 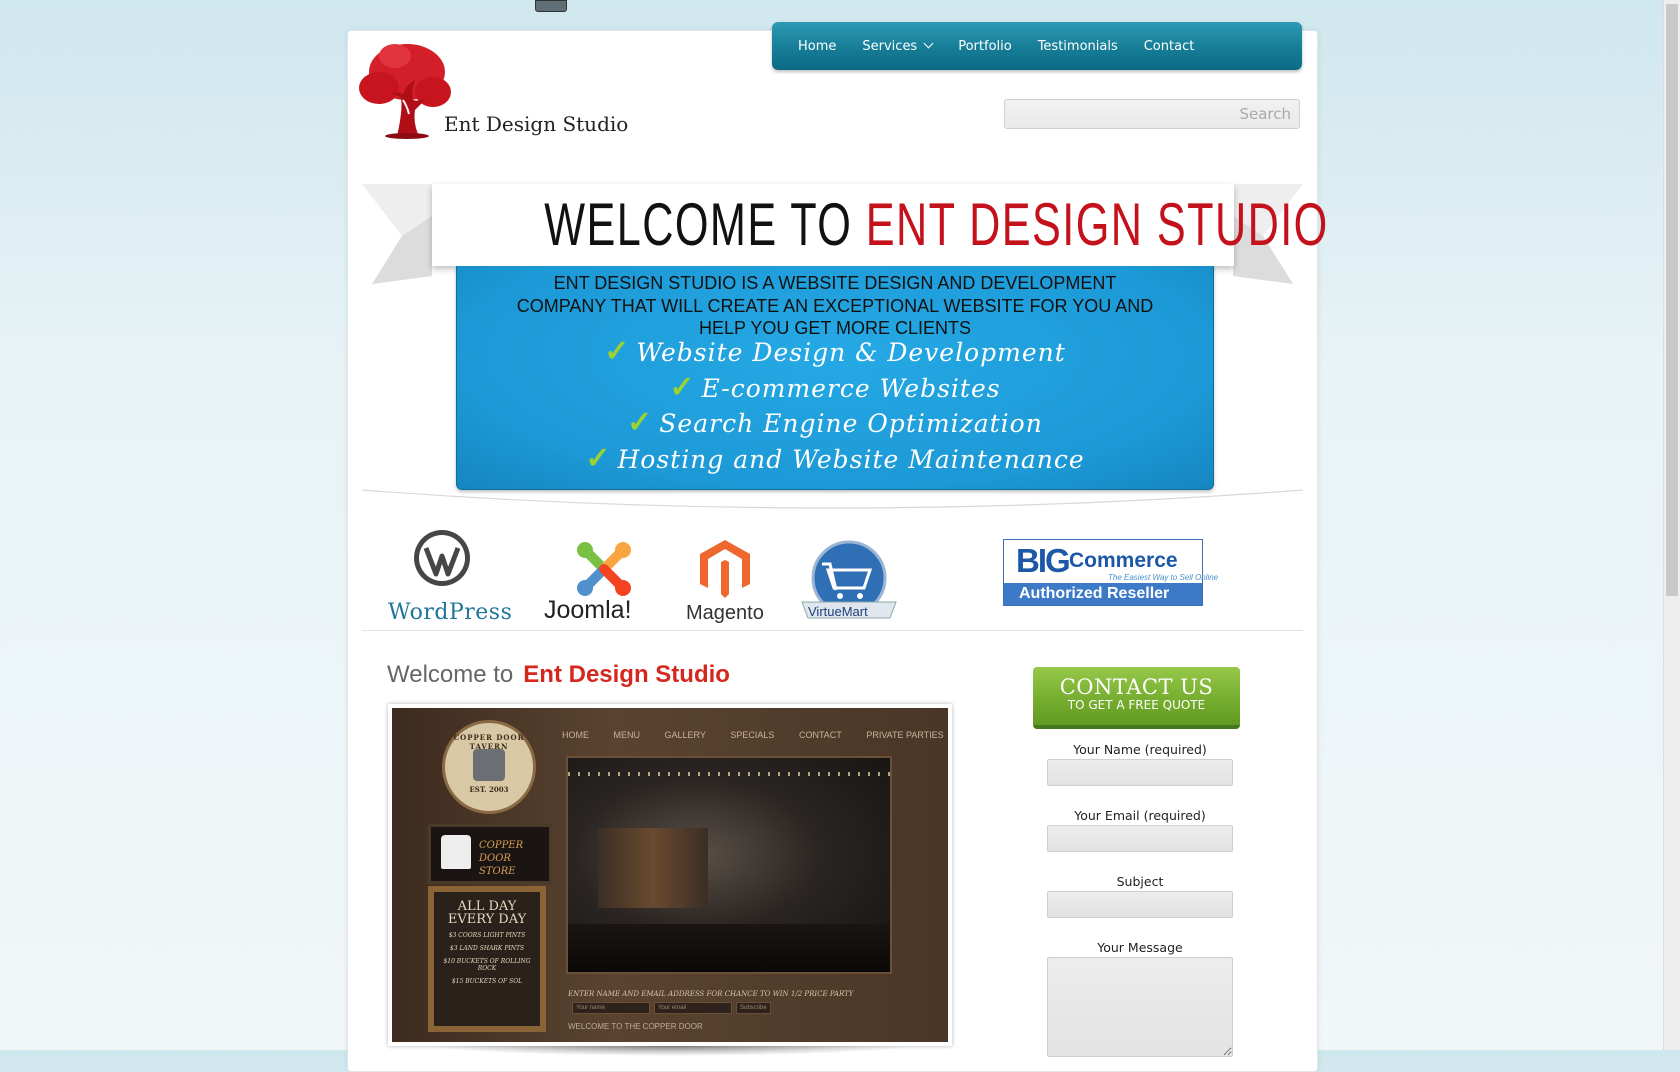 What do you see at coordinates (851, 423) in the screenshot?
I see `checklist-item-label: Search Engine Optimization` at bounding box center [851, 423].